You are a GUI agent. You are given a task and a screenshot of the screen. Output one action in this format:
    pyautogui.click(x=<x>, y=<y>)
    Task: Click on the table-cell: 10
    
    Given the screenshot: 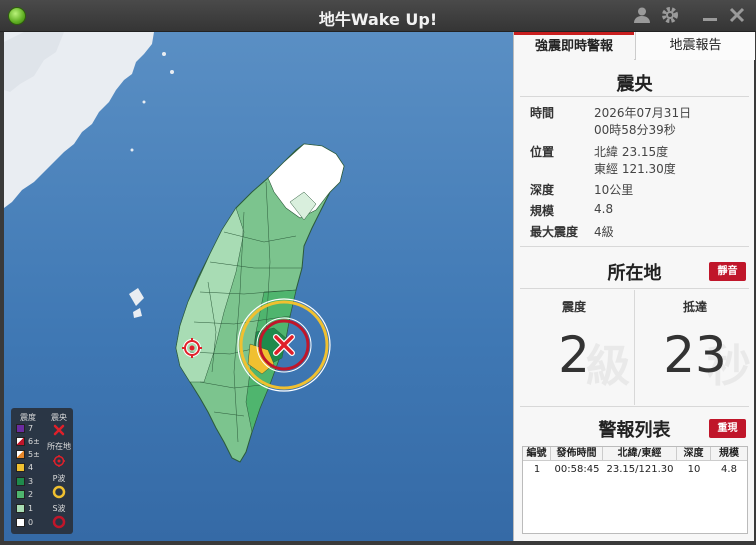 What is the action you would take?
    pyautogui.click(x=694, y=469)
    